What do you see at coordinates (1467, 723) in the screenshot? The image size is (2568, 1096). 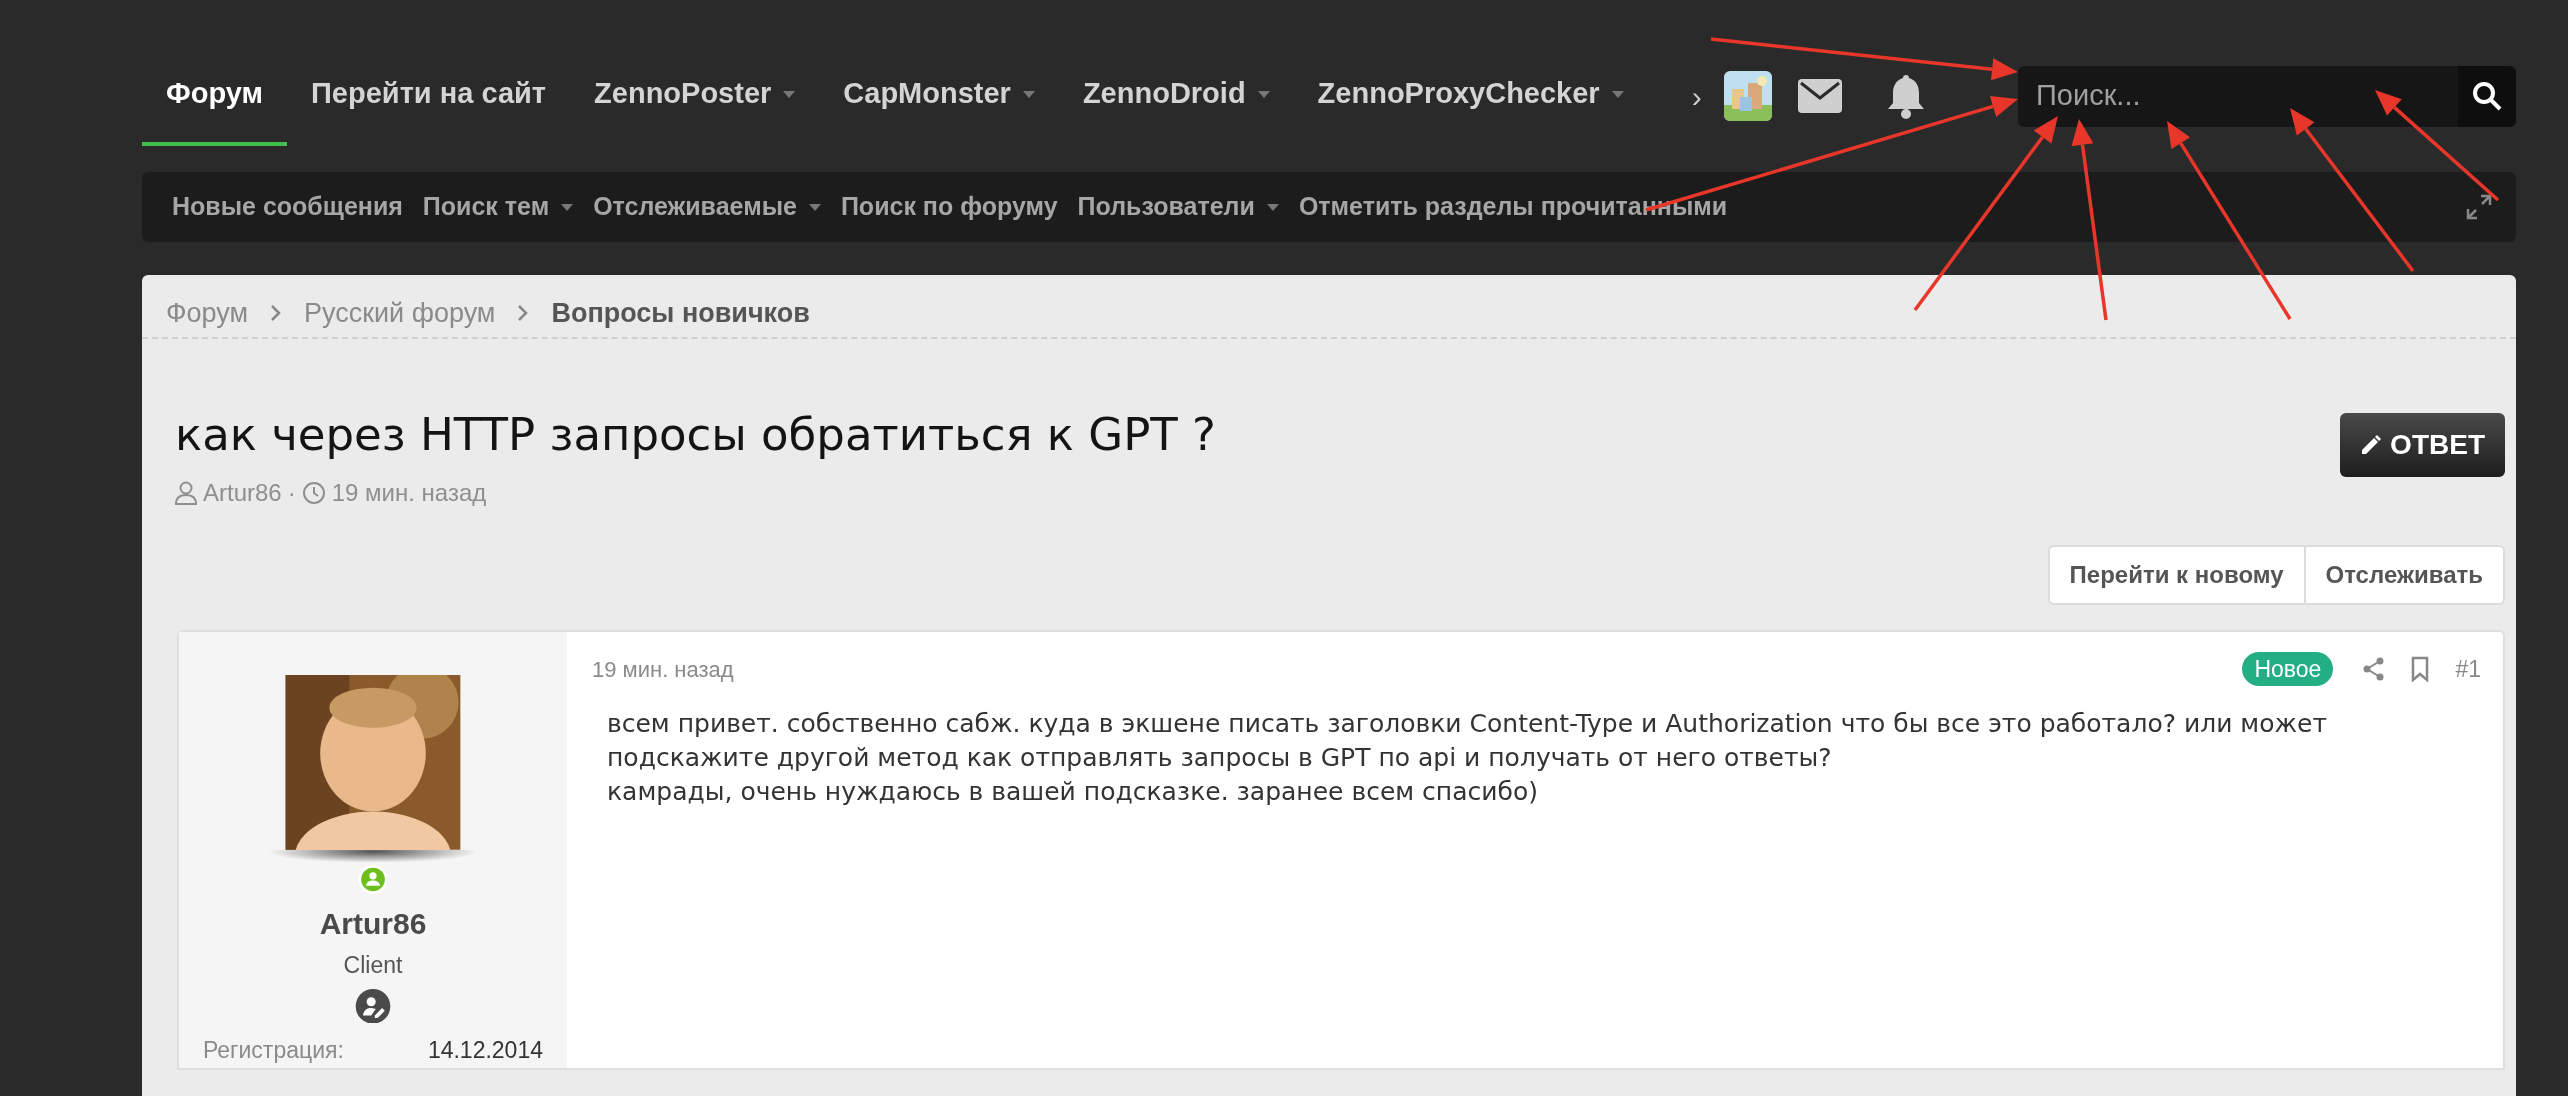 I see `post-text: всем привет. собственно сабж. куда в экшене писать заголовки Content-Type и Authorization что бы все это работало? или может` at bounding box center [1467, 723].